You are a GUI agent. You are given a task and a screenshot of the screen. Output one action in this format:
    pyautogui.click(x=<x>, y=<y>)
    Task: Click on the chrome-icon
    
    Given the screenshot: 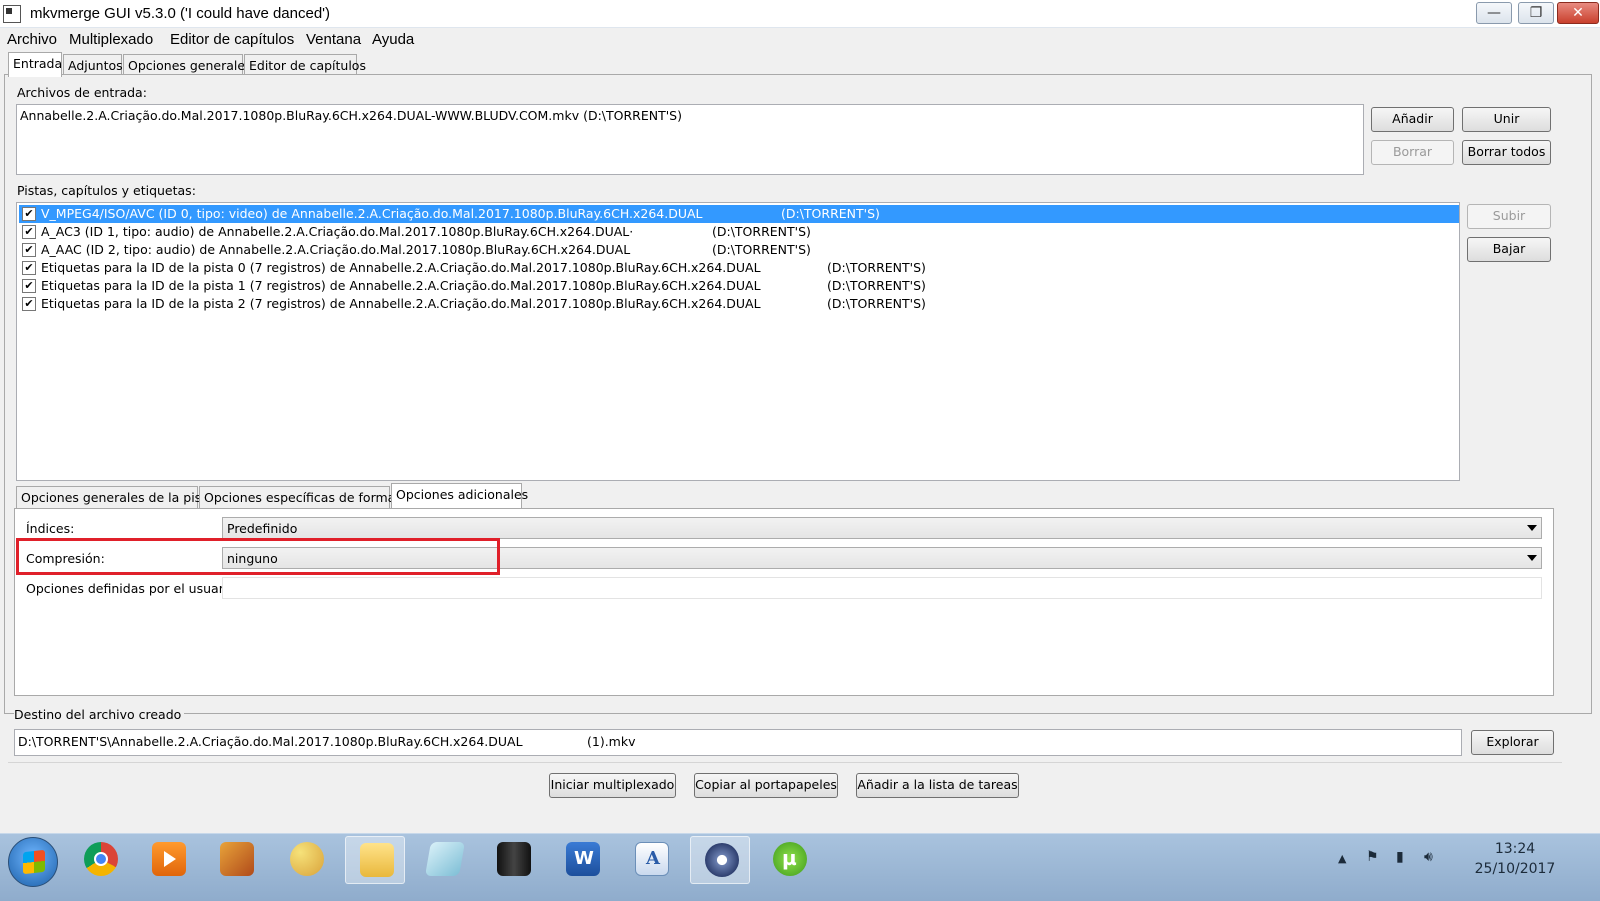 What is the action you would take?
    pyautogui.click(x=101, y=859)
    